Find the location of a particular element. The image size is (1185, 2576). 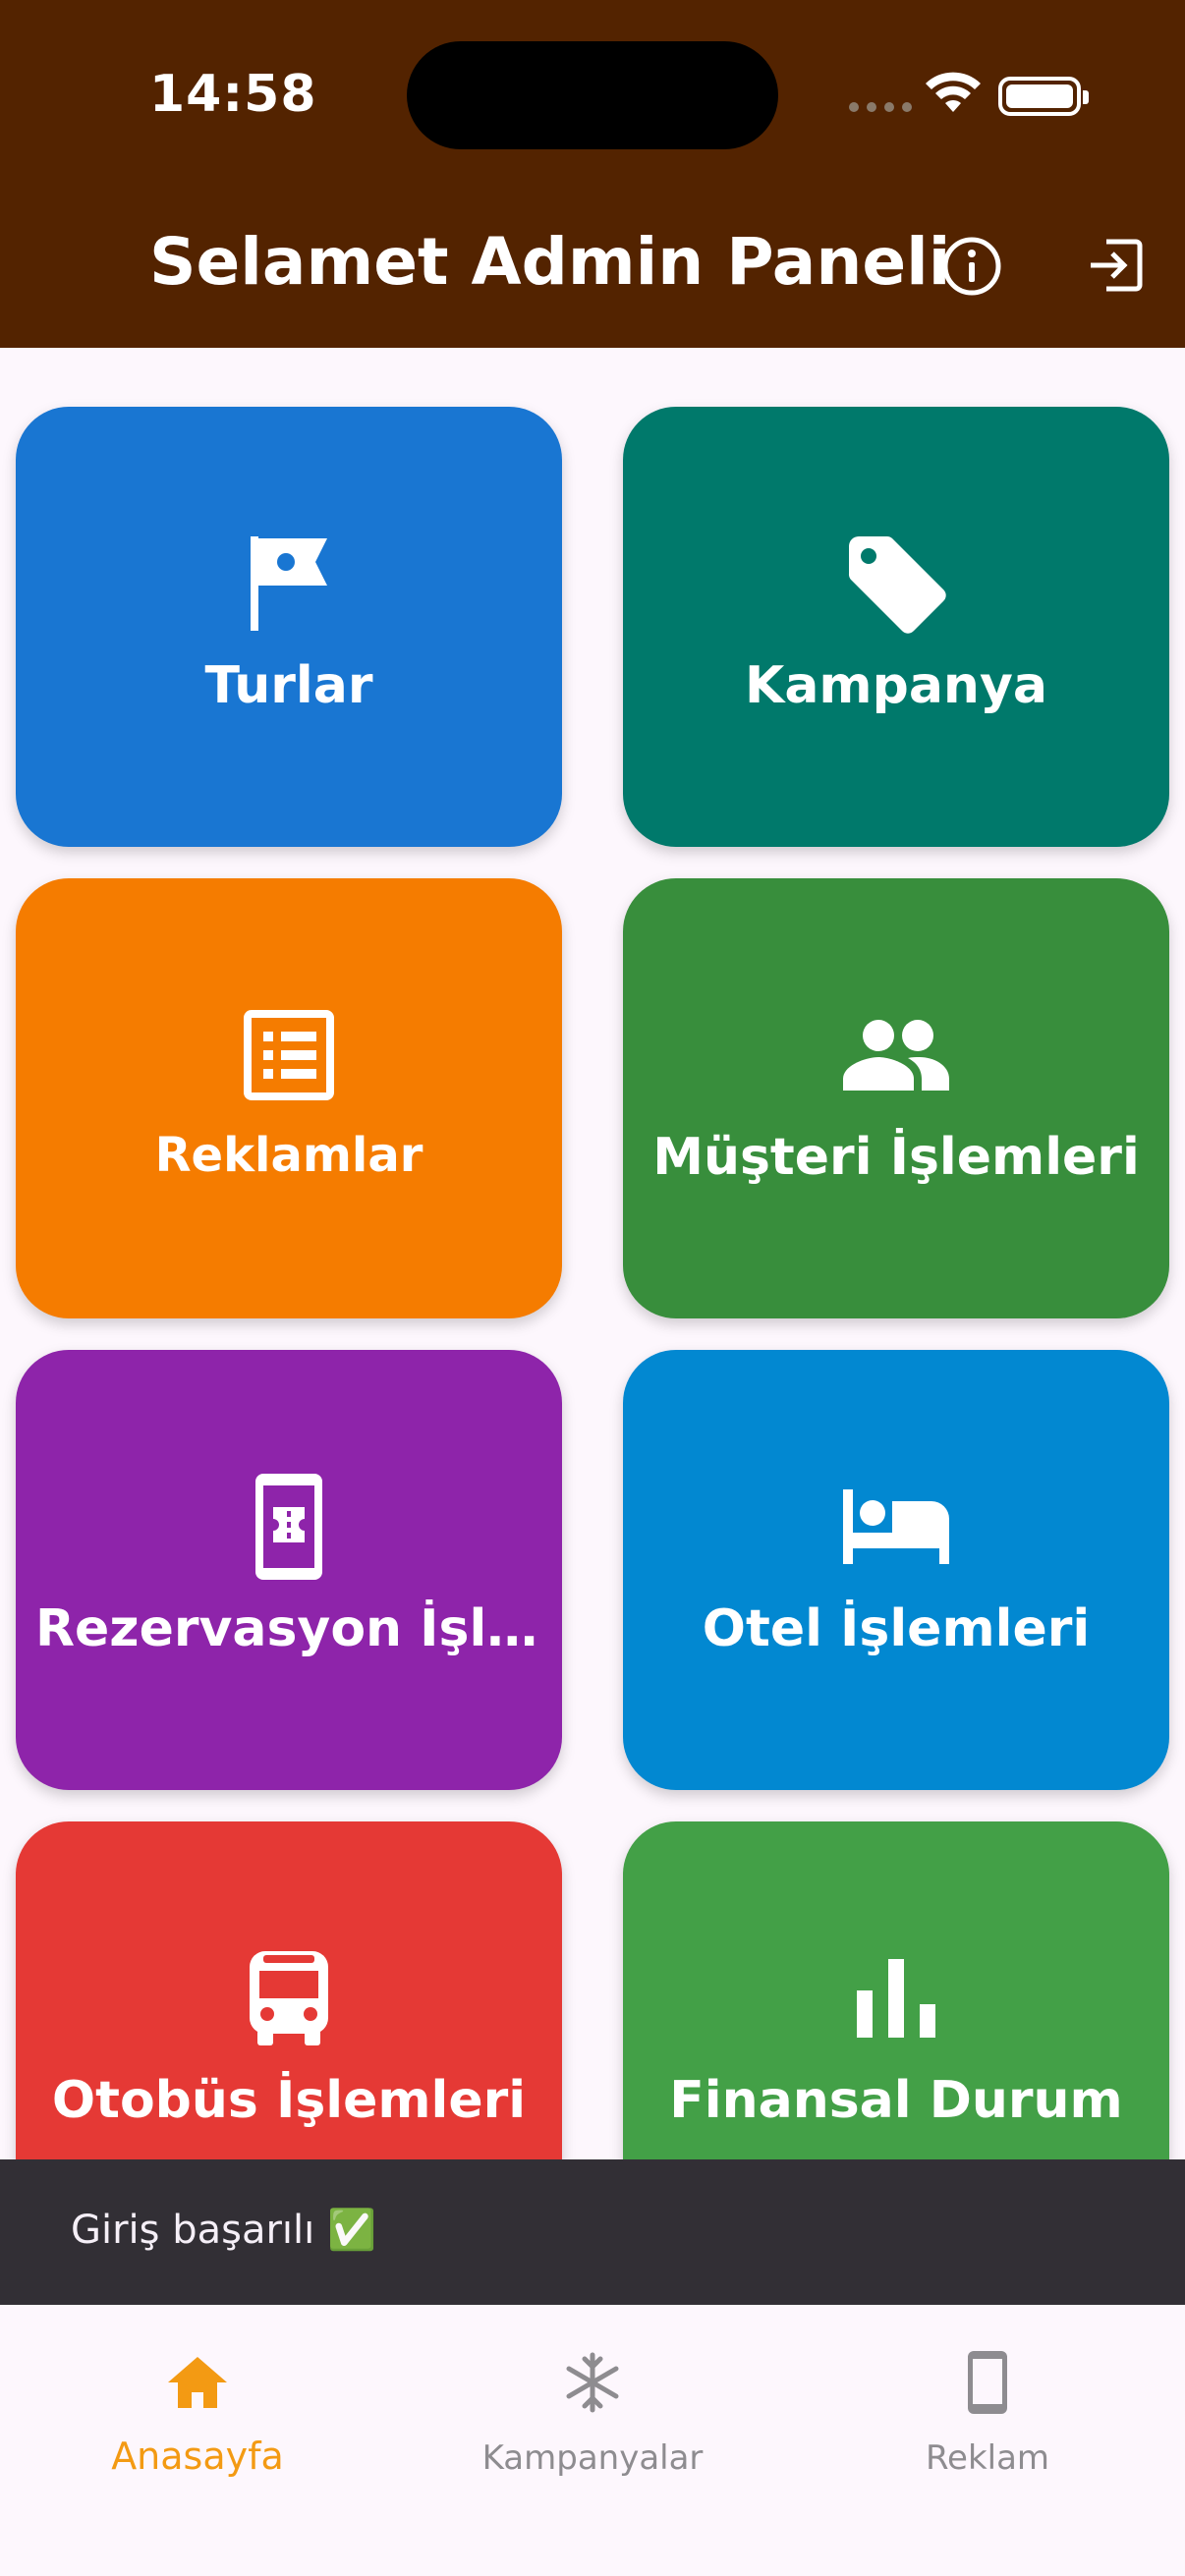

nav-item-reklam: Reklam is located at coordinates (988, 2403).